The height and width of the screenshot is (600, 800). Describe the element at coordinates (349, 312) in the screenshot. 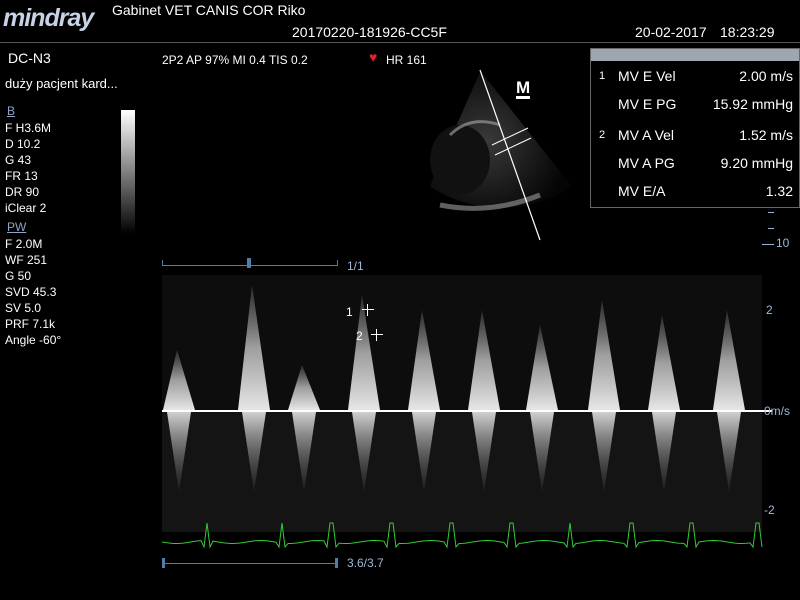

I see `cursor-1-label: 1` at that location.